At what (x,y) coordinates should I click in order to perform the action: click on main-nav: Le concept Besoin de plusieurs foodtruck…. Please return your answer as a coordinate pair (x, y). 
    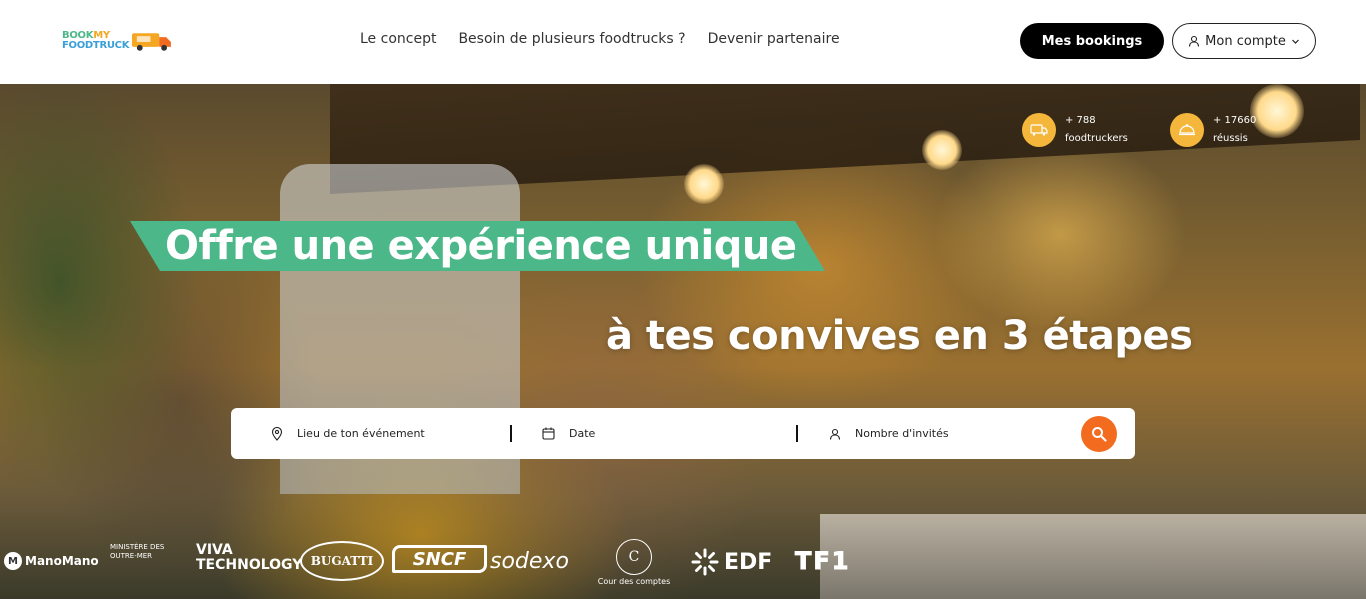
    Looking at the image, I should click on (600, 39).